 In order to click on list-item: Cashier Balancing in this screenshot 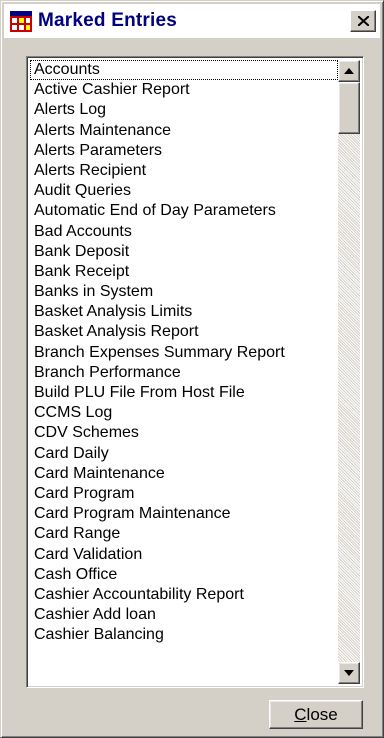, I will do `click(184, 635)`.